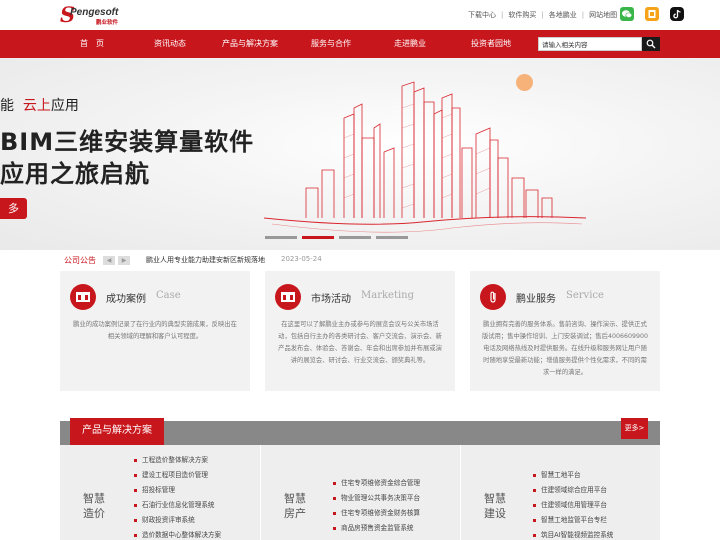  I want to click on nav-investors: 投资者园地, so click(491, 44).